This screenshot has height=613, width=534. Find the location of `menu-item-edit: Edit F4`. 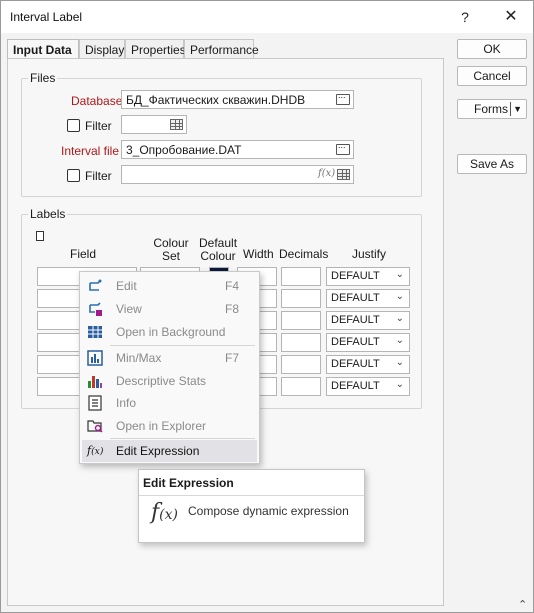

menu-item-edit: Edit F4 is located at coordinates (169, 286).